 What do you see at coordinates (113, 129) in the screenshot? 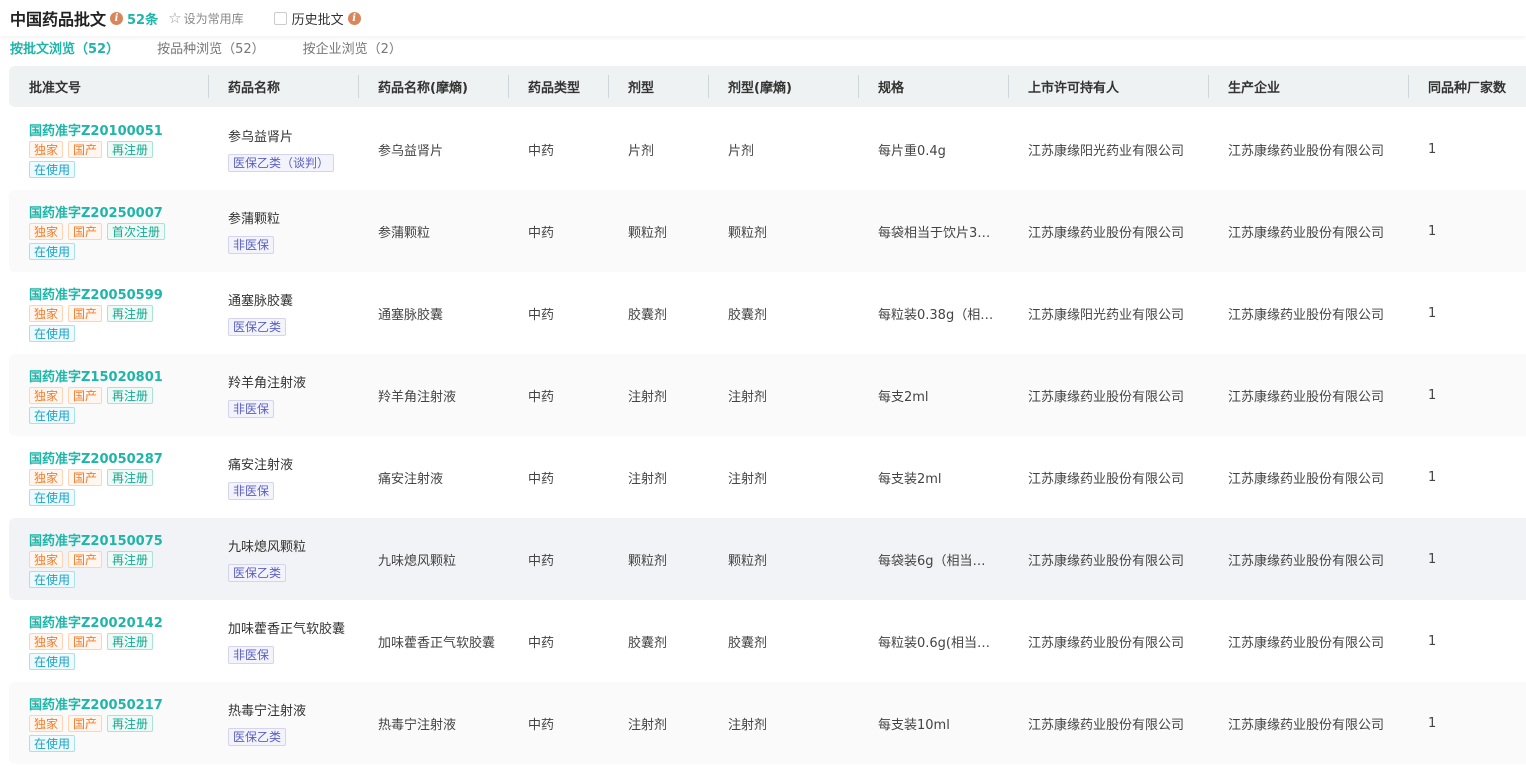
I see `approval-number-link: 国药准字Z20100051` at bounding box center [113, 129].